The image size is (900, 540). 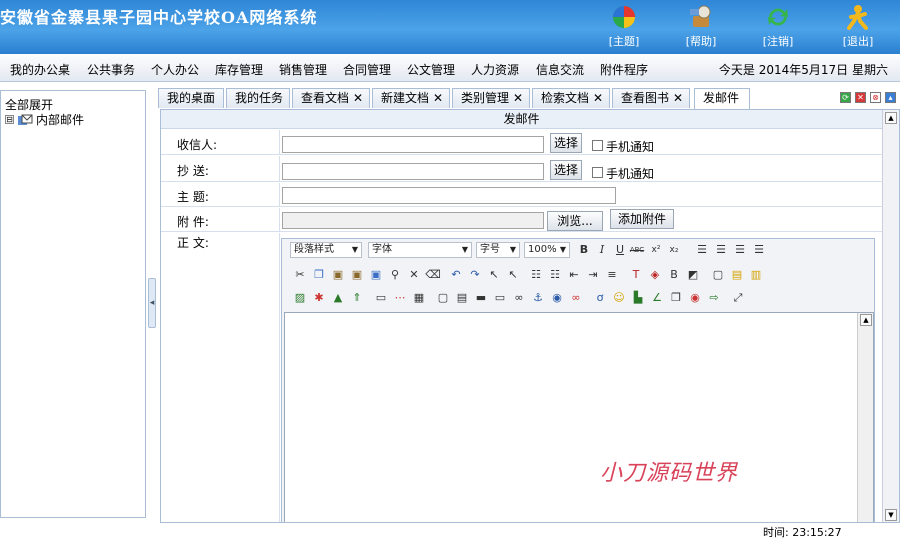 I want to click on chart-icon: ▙, so click(x=638, y=298).